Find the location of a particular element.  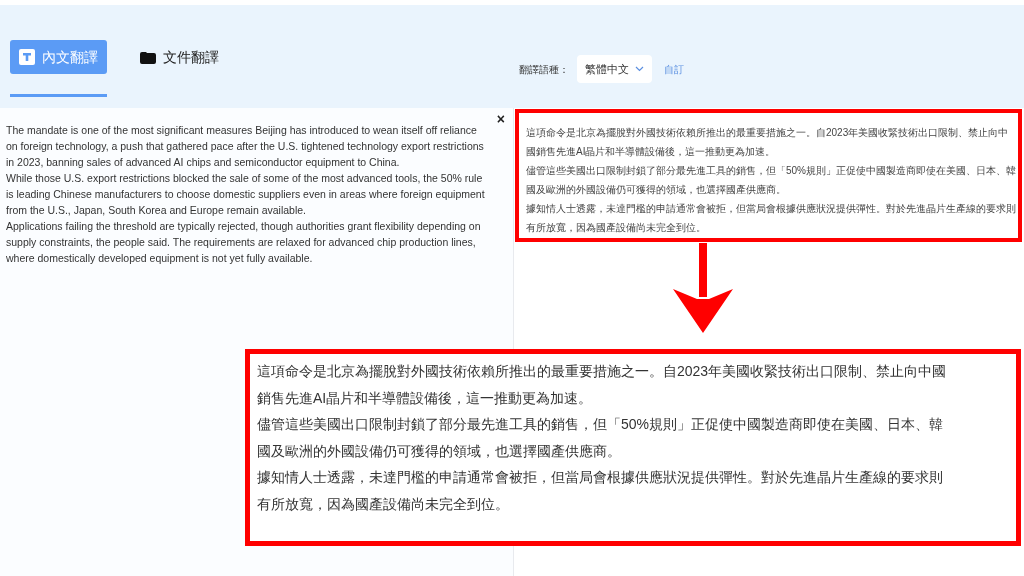

enlarged-paragraph: 據知情人士透露，未達門檻的申請通常會被拒，但當局會根據供應狀況提供彈性。對於先進晶片生產線的要求則有所放寬，因為國產設備尚未完全到位。 is located at coordinates (600, 491).